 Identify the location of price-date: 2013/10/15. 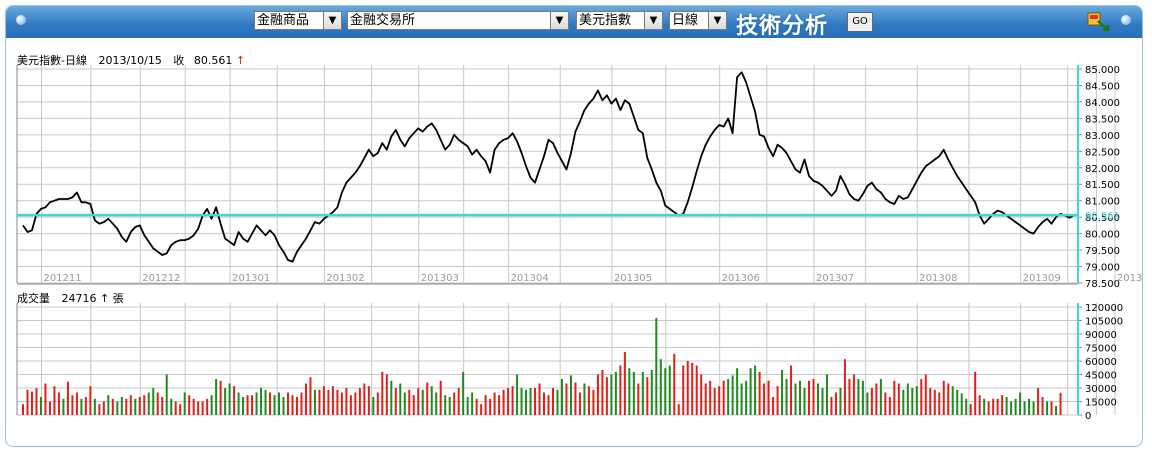
(129, 60).